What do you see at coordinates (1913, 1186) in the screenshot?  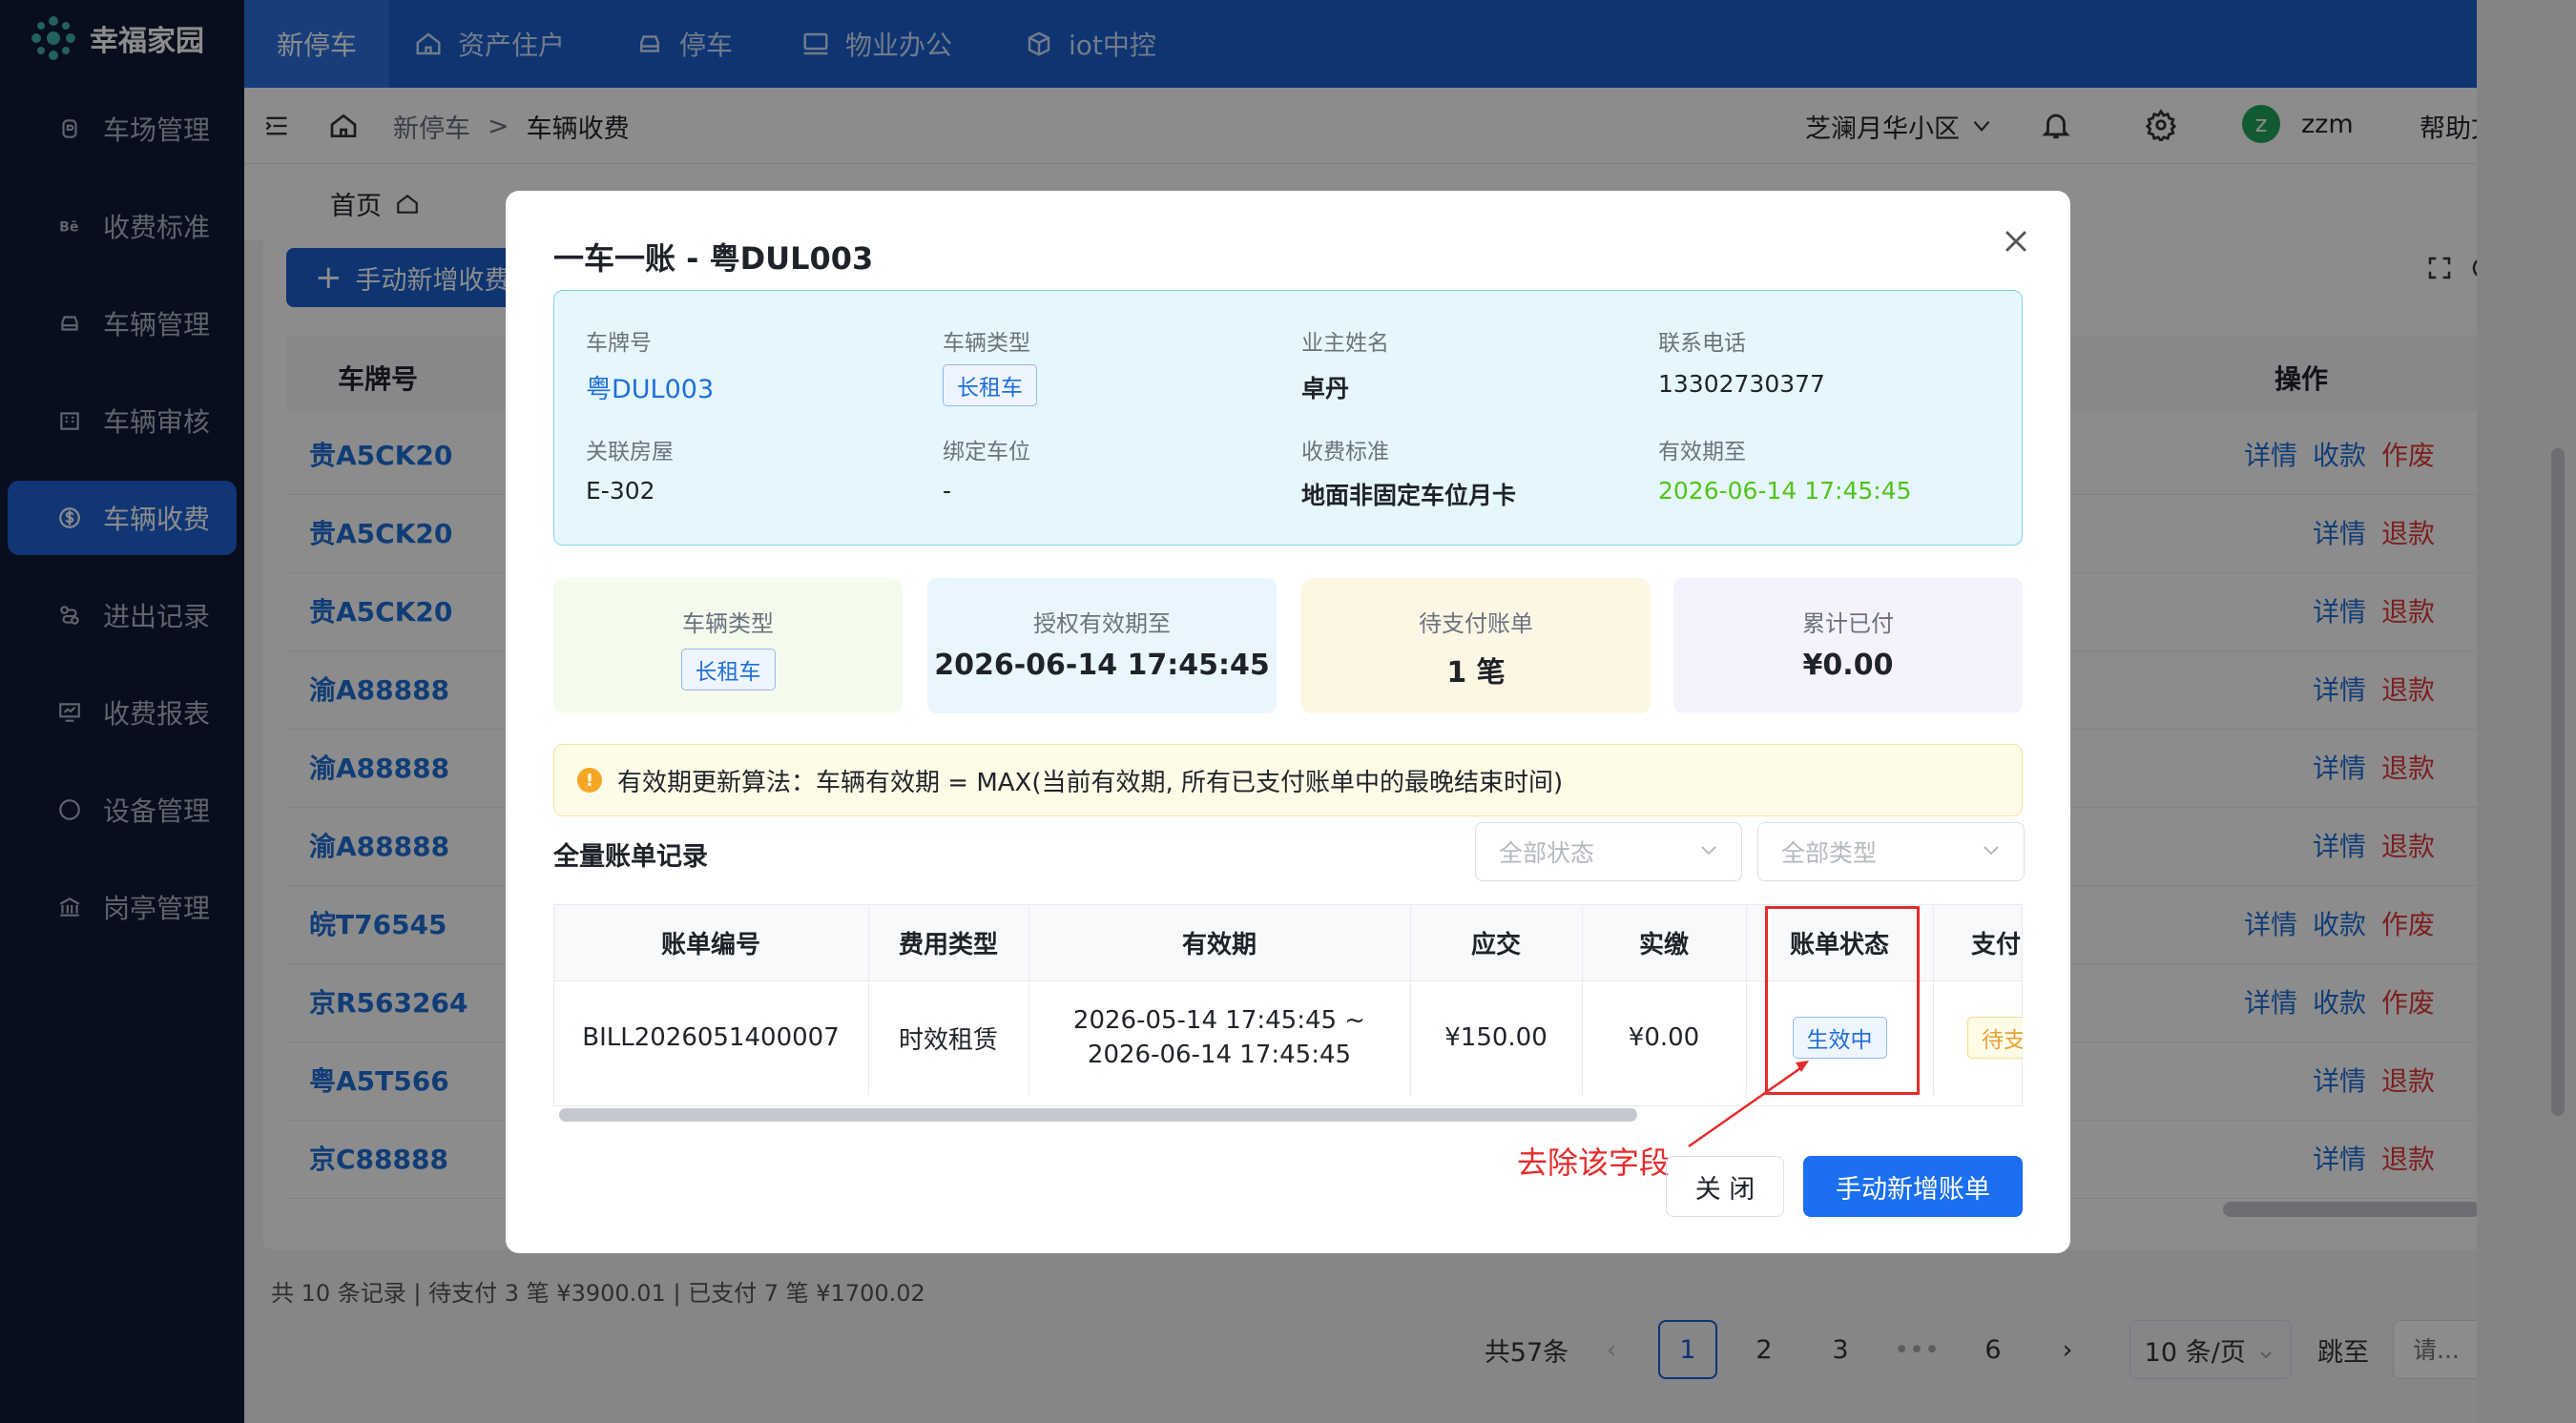 I see `manual-add-bill-button: 手动新增账单` at bounding box center [1913, 1186].